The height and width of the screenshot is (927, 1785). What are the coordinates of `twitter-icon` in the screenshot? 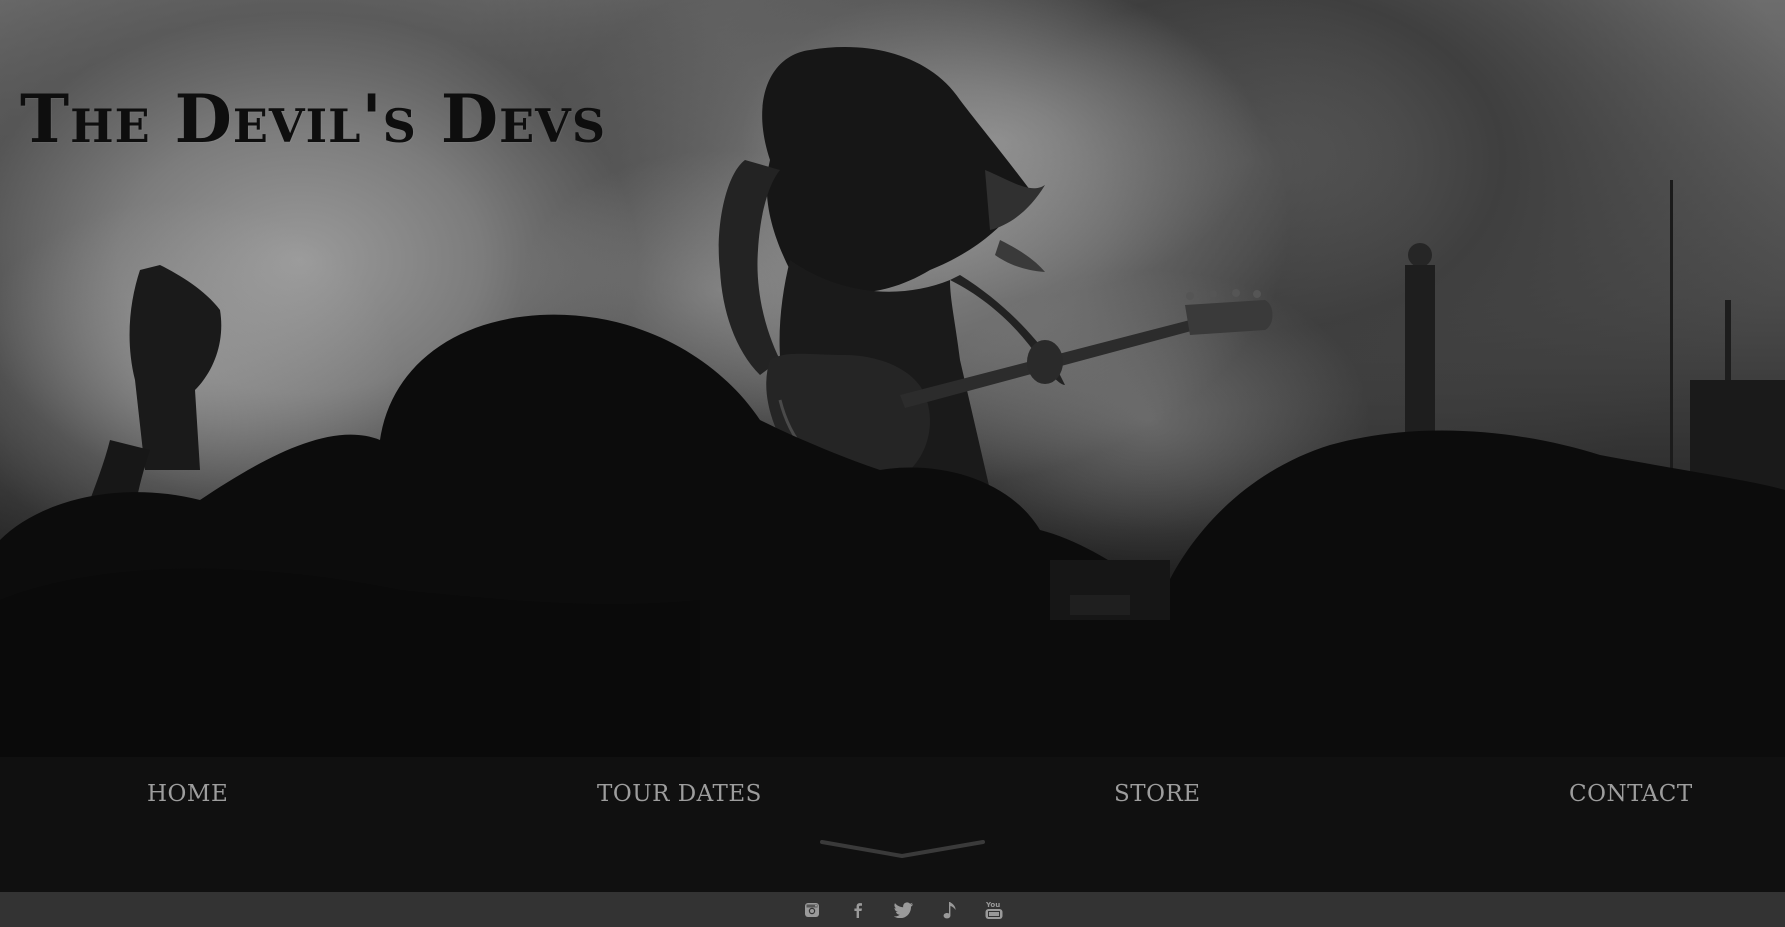 It's located at (904, 910).